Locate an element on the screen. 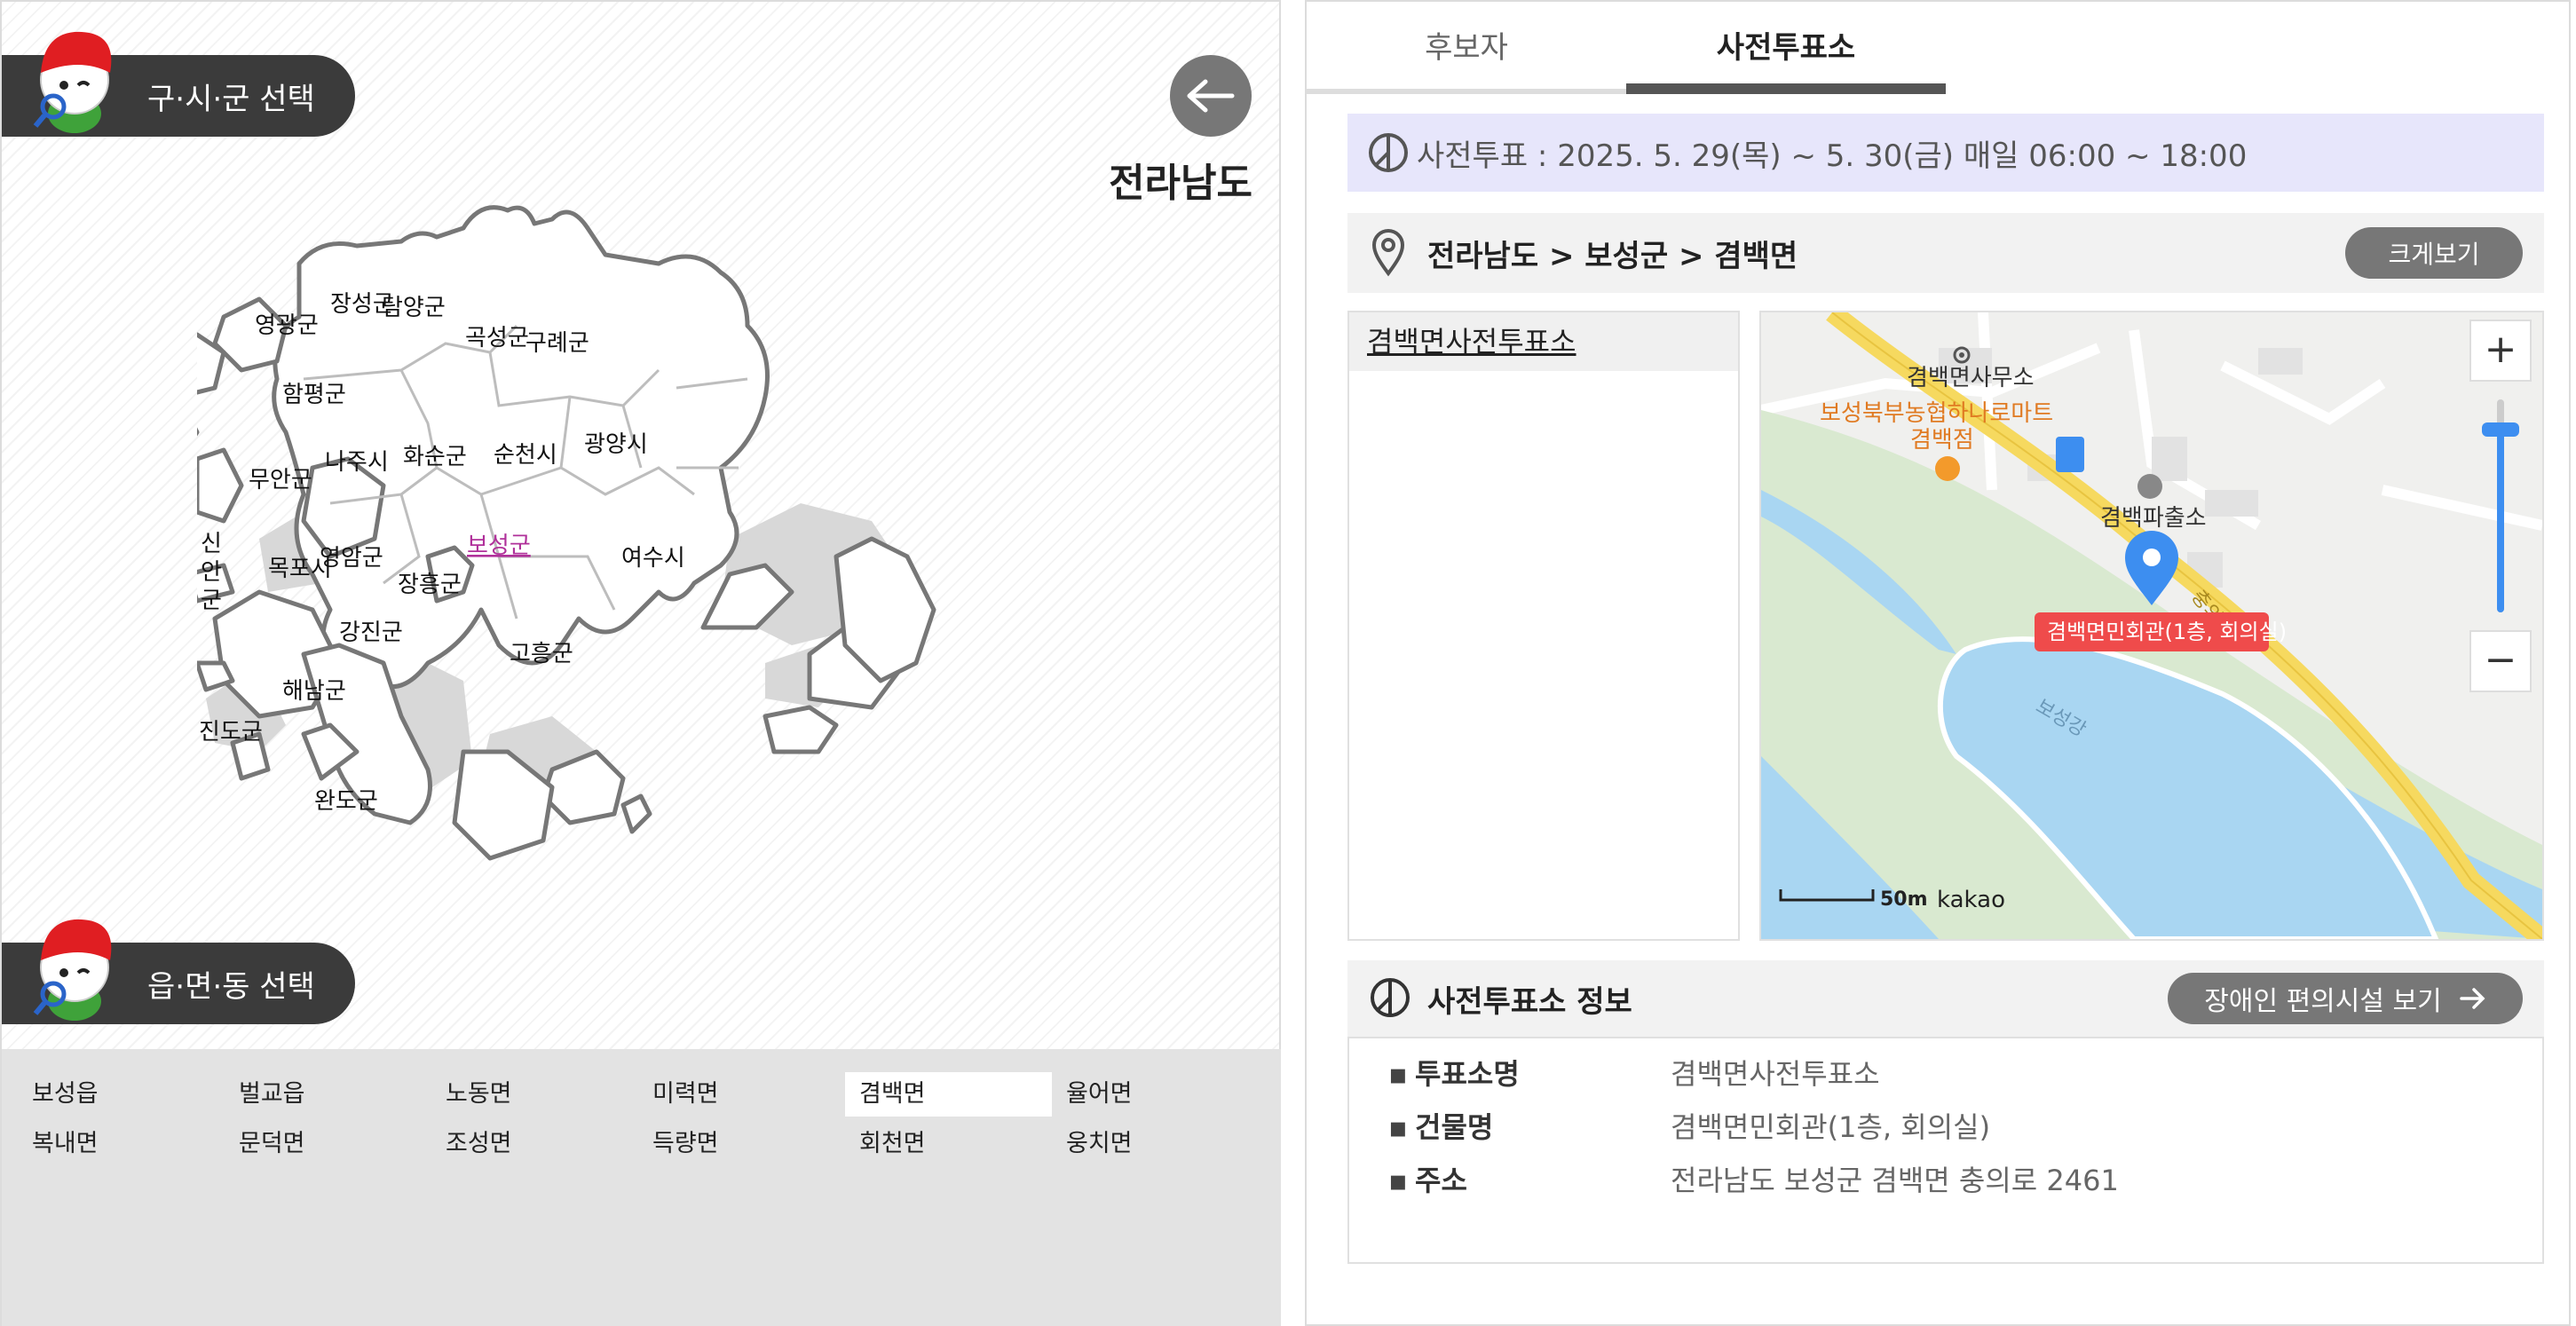  map-label-wando: 완도군 is located at coordinates (346, 802).